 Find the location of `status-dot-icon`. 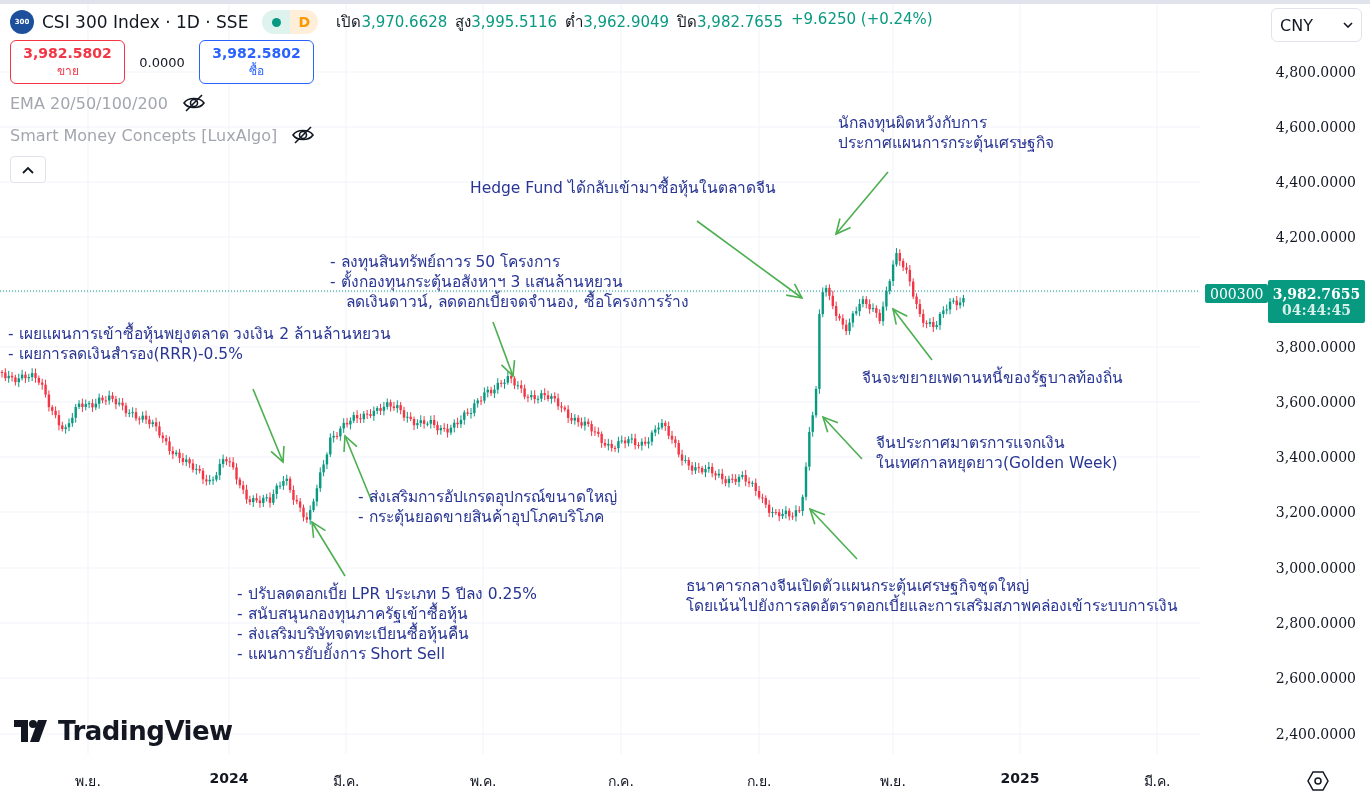

status-dot-icon is located at coordinates (276, 22).